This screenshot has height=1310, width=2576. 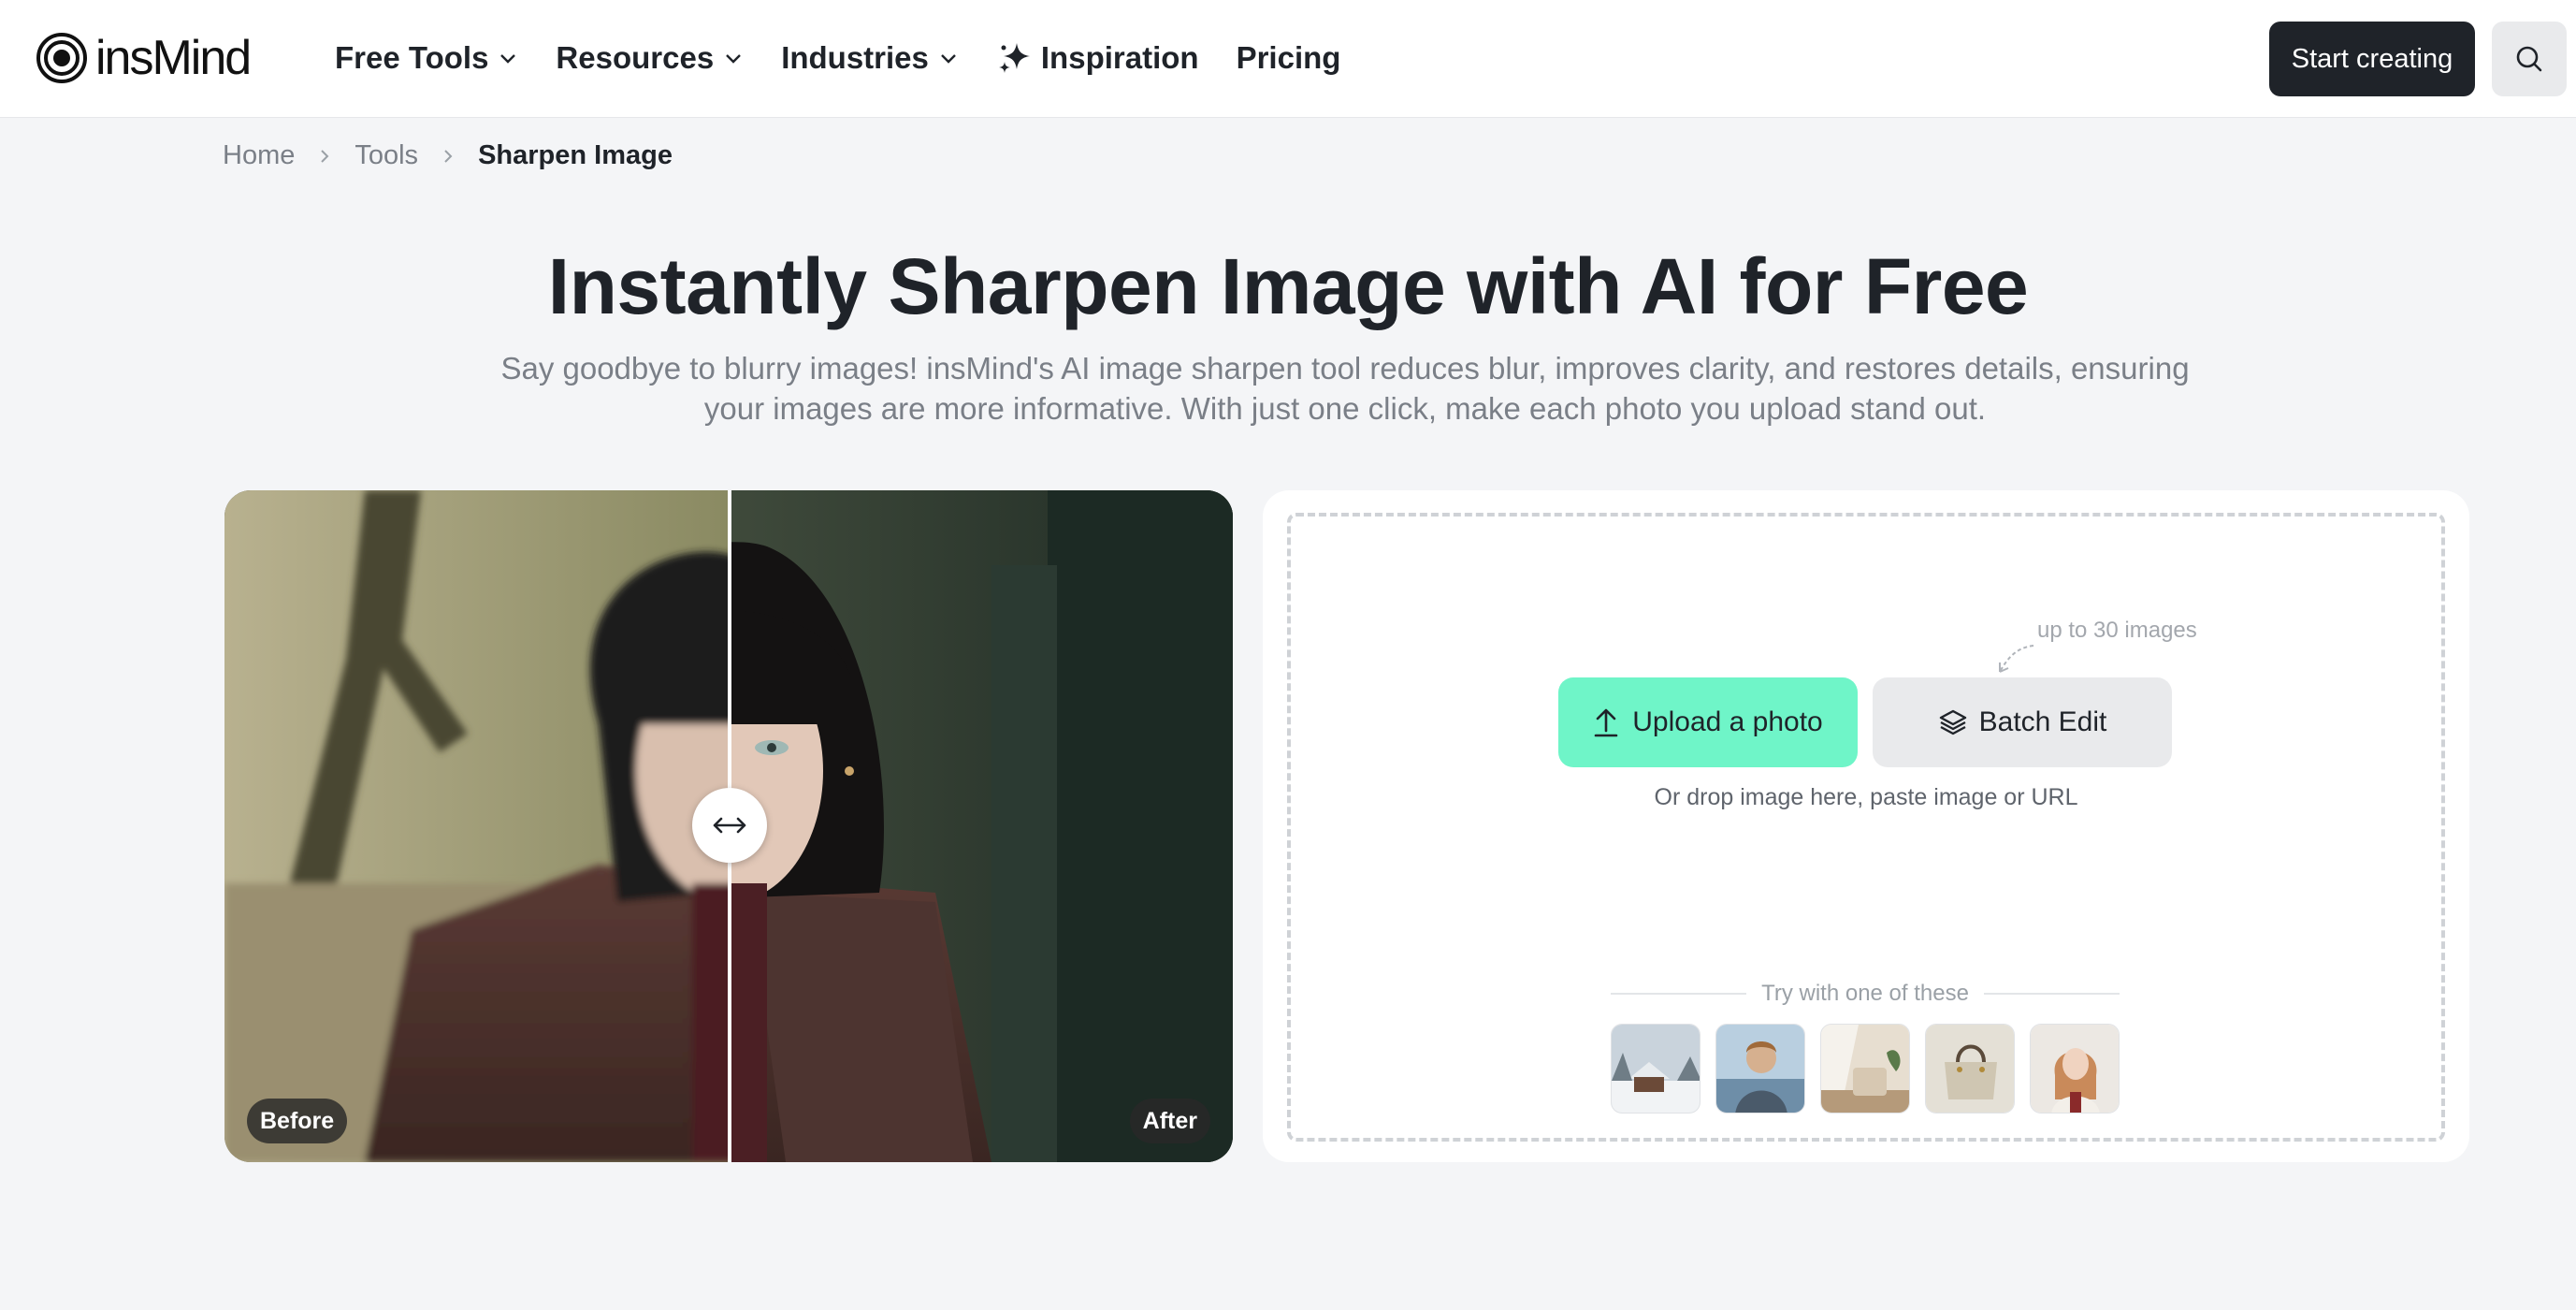 I want to click on sample-woman-portrait, so click(x=2075, y=1069).